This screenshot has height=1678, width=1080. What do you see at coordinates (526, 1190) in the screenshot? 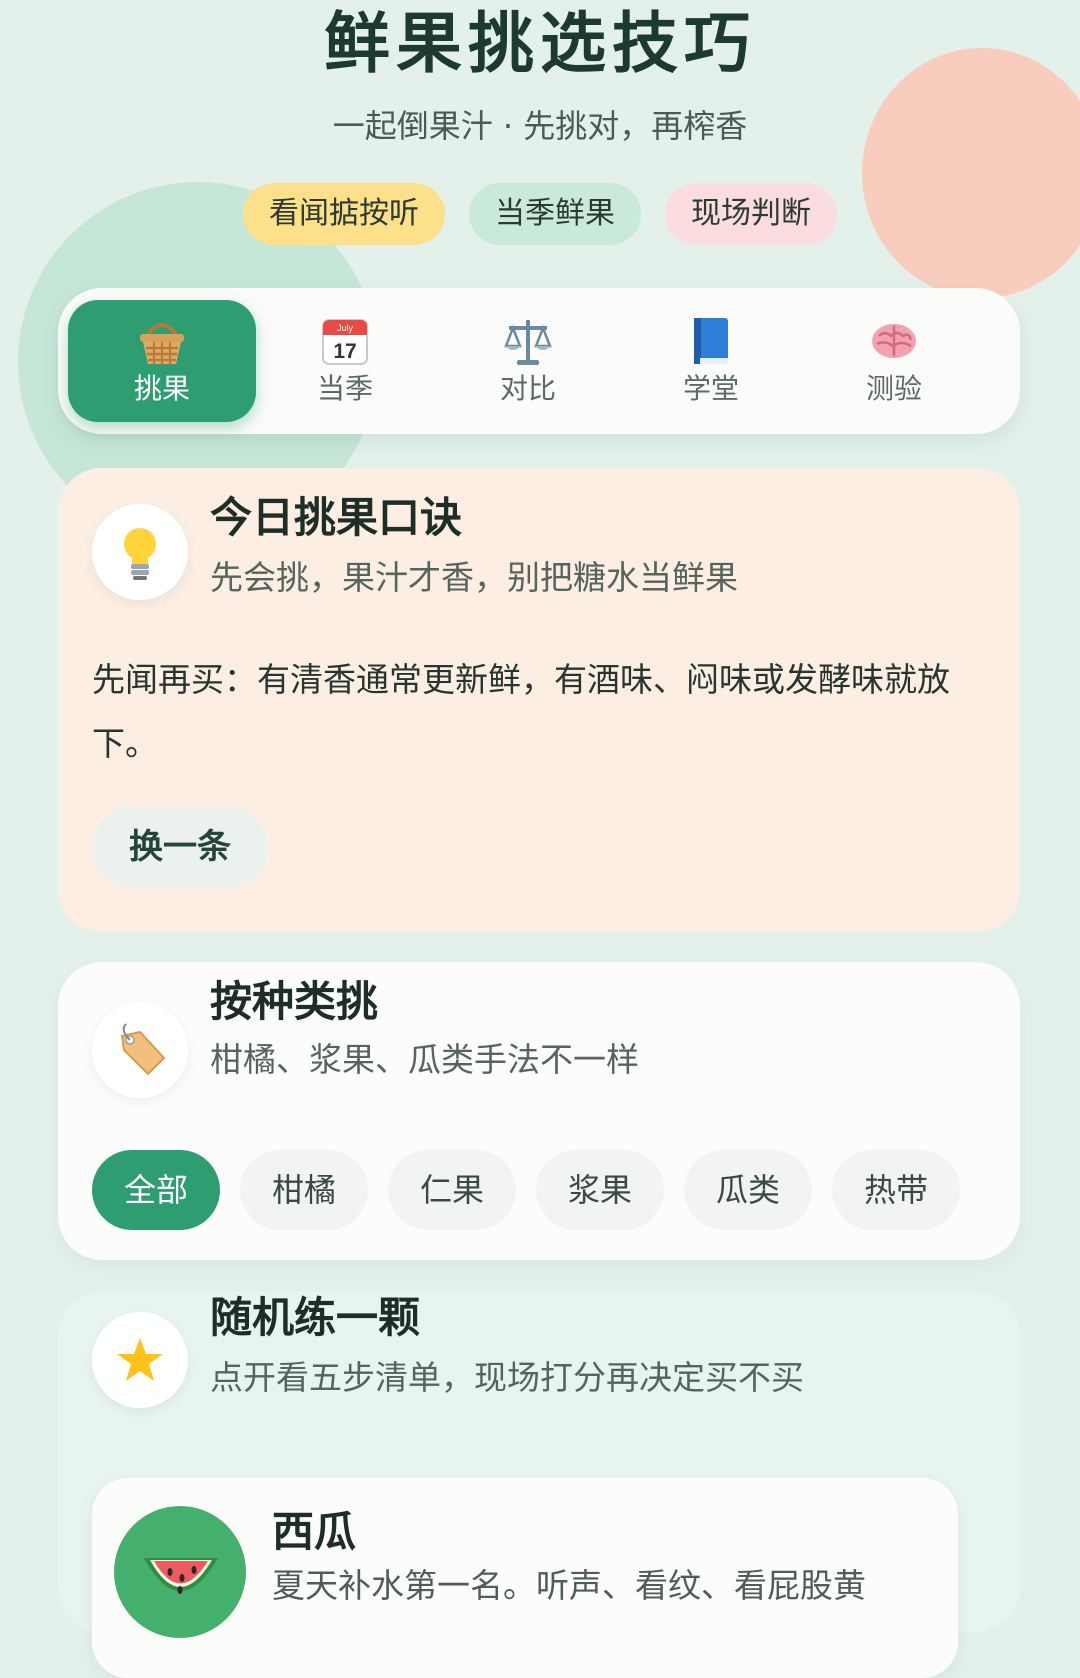
I see `category-filters: 全部 柑橘 仁果 浆果 瓜类 热带` at bounding box center [526, 1190].